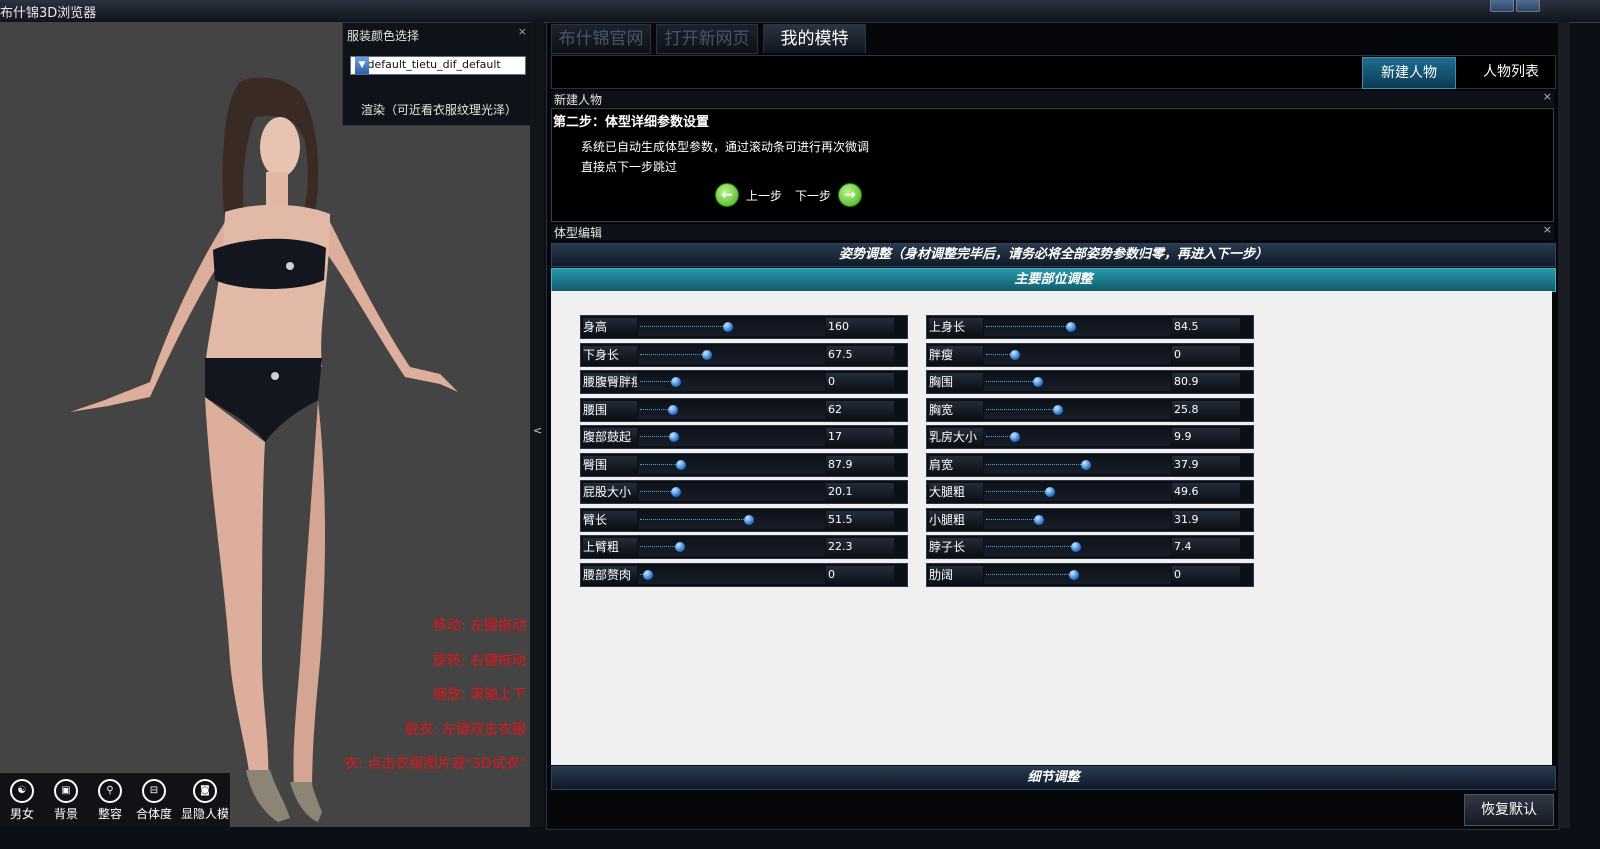 Image resolution: width=1600 pixels, height=849 pixels. I want to click on restore-button, so click(1528, 6).